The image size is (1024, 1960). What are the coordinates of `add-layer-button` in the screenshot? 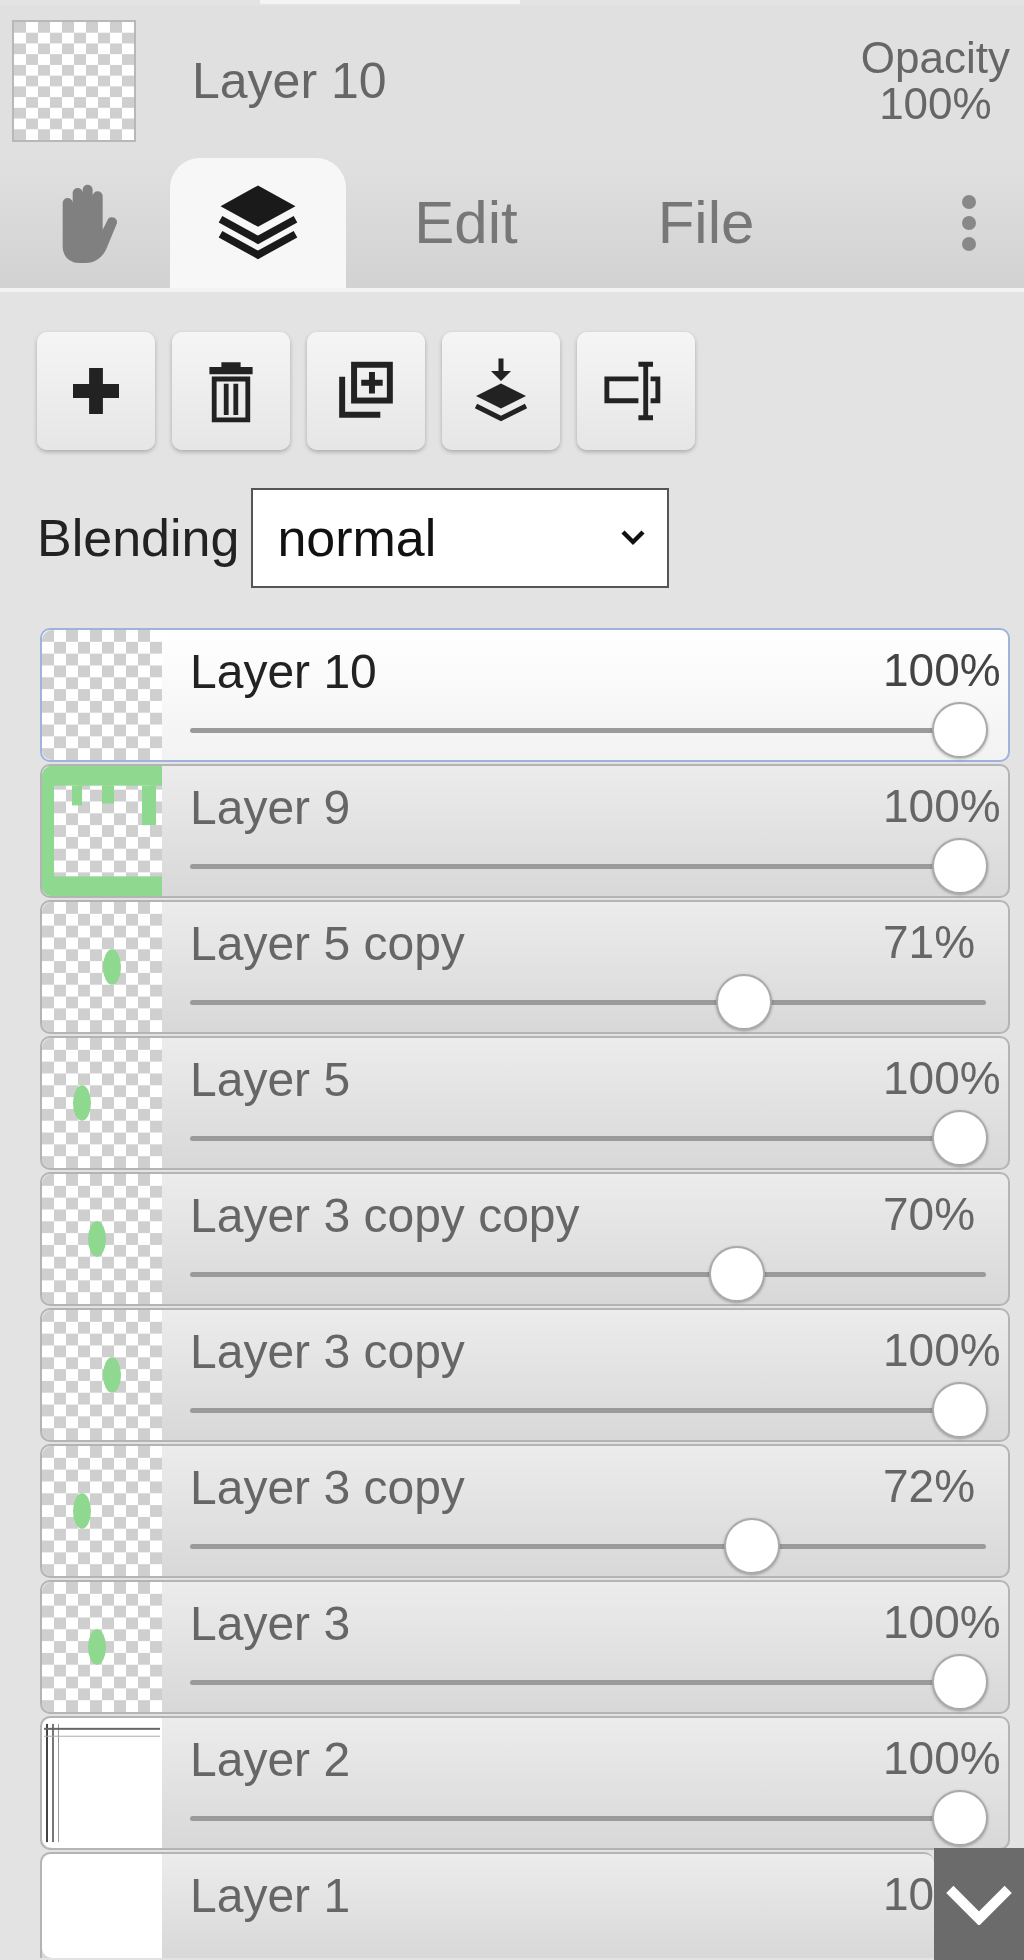 It's located at (96, 391).